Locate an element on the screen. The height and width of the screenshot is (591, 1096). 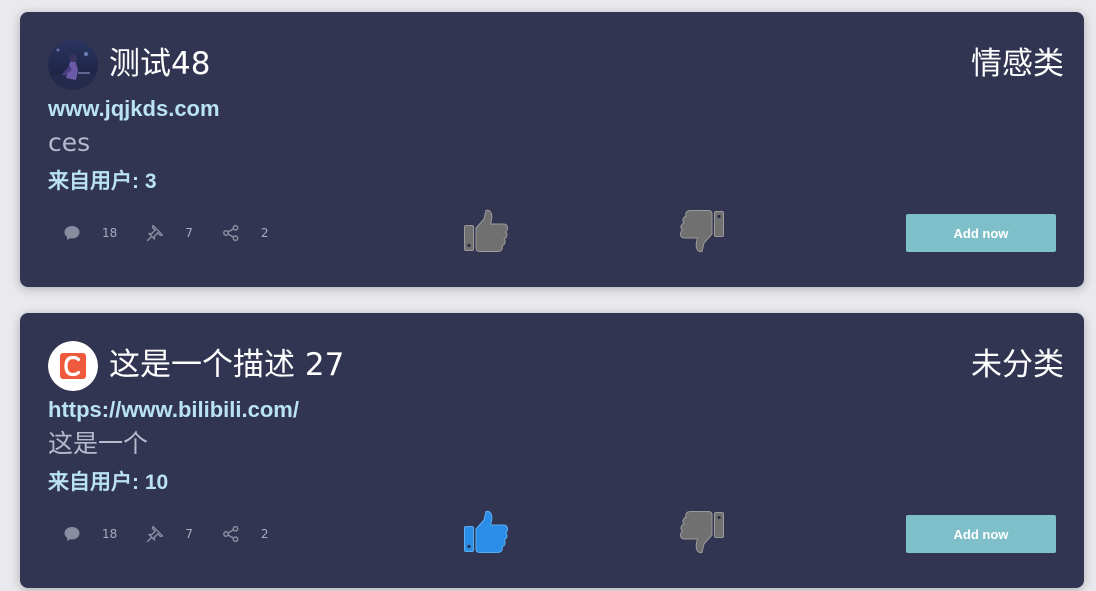
c-logo-icon is located at coordinates (73, 366).